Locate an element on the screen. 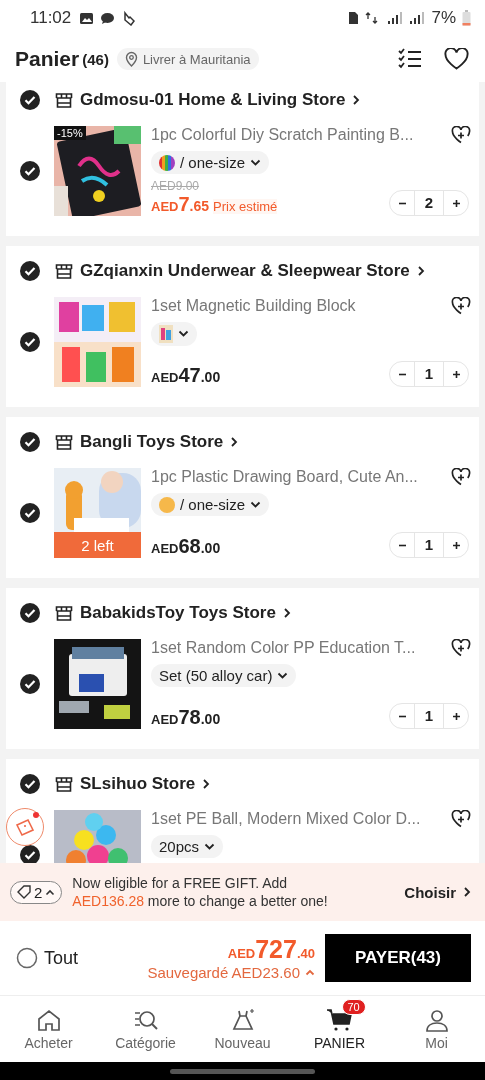 The width and height of the screenshot is (485, 1080). gallery-icon is located at coordinates (87, 18).